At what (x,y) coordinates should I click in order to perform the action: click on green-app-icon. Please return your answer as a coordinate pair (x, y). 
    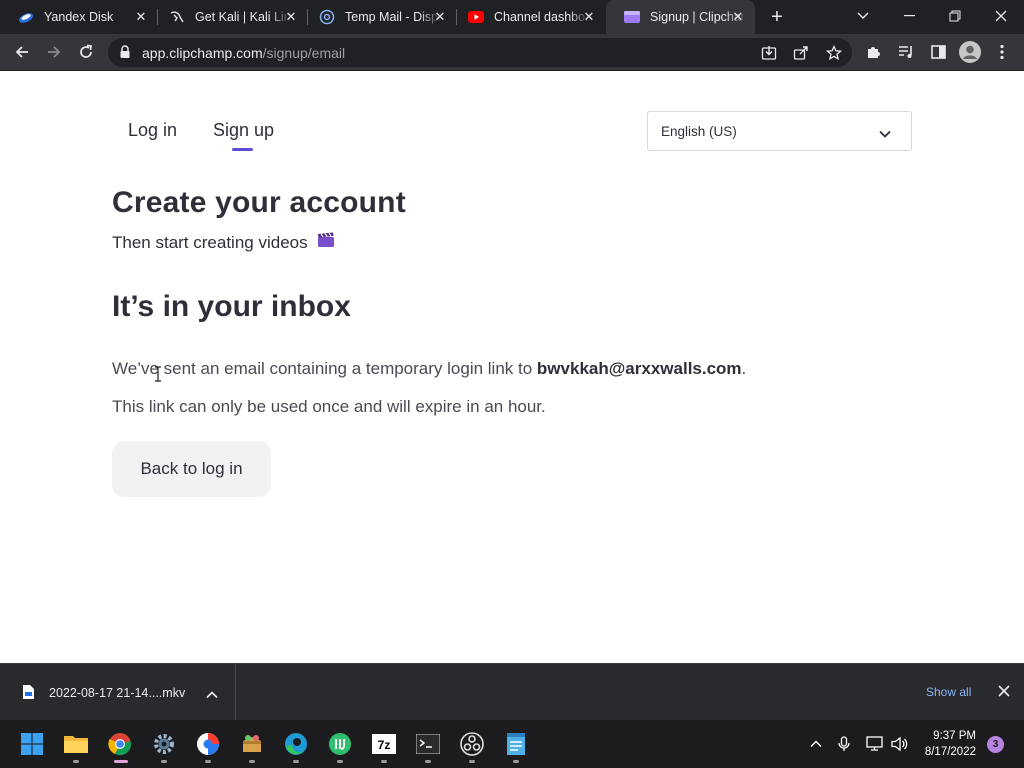
    Looking at the image, I should click on (340, 744).